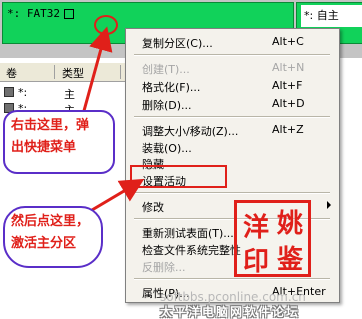  What do you see at coordinates (290, 224) in the screenshot?
I see `stamp-char: 姚` at bounding box center [290, 224].